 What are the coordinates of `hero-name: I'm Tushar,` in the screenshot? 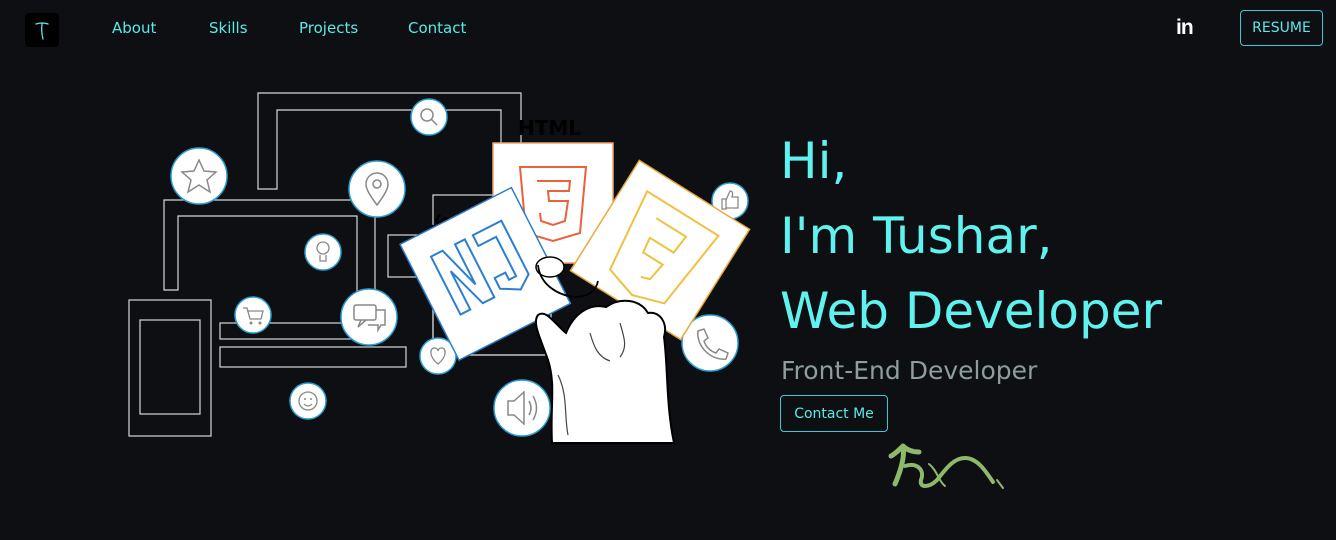 It's located at (916, 236).